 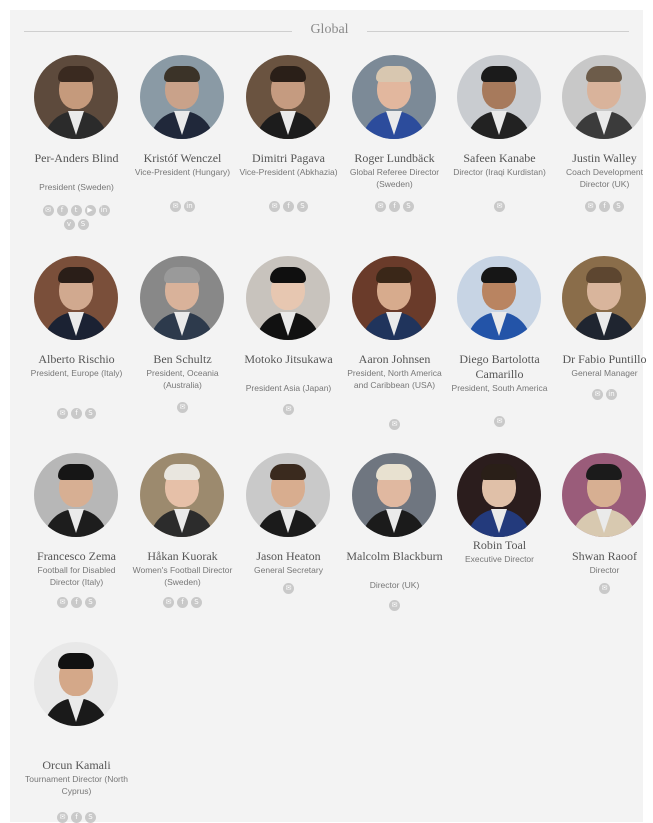 I want to click on member-role: Football for Disabled Director (Italy), so click(x=76, y=576).